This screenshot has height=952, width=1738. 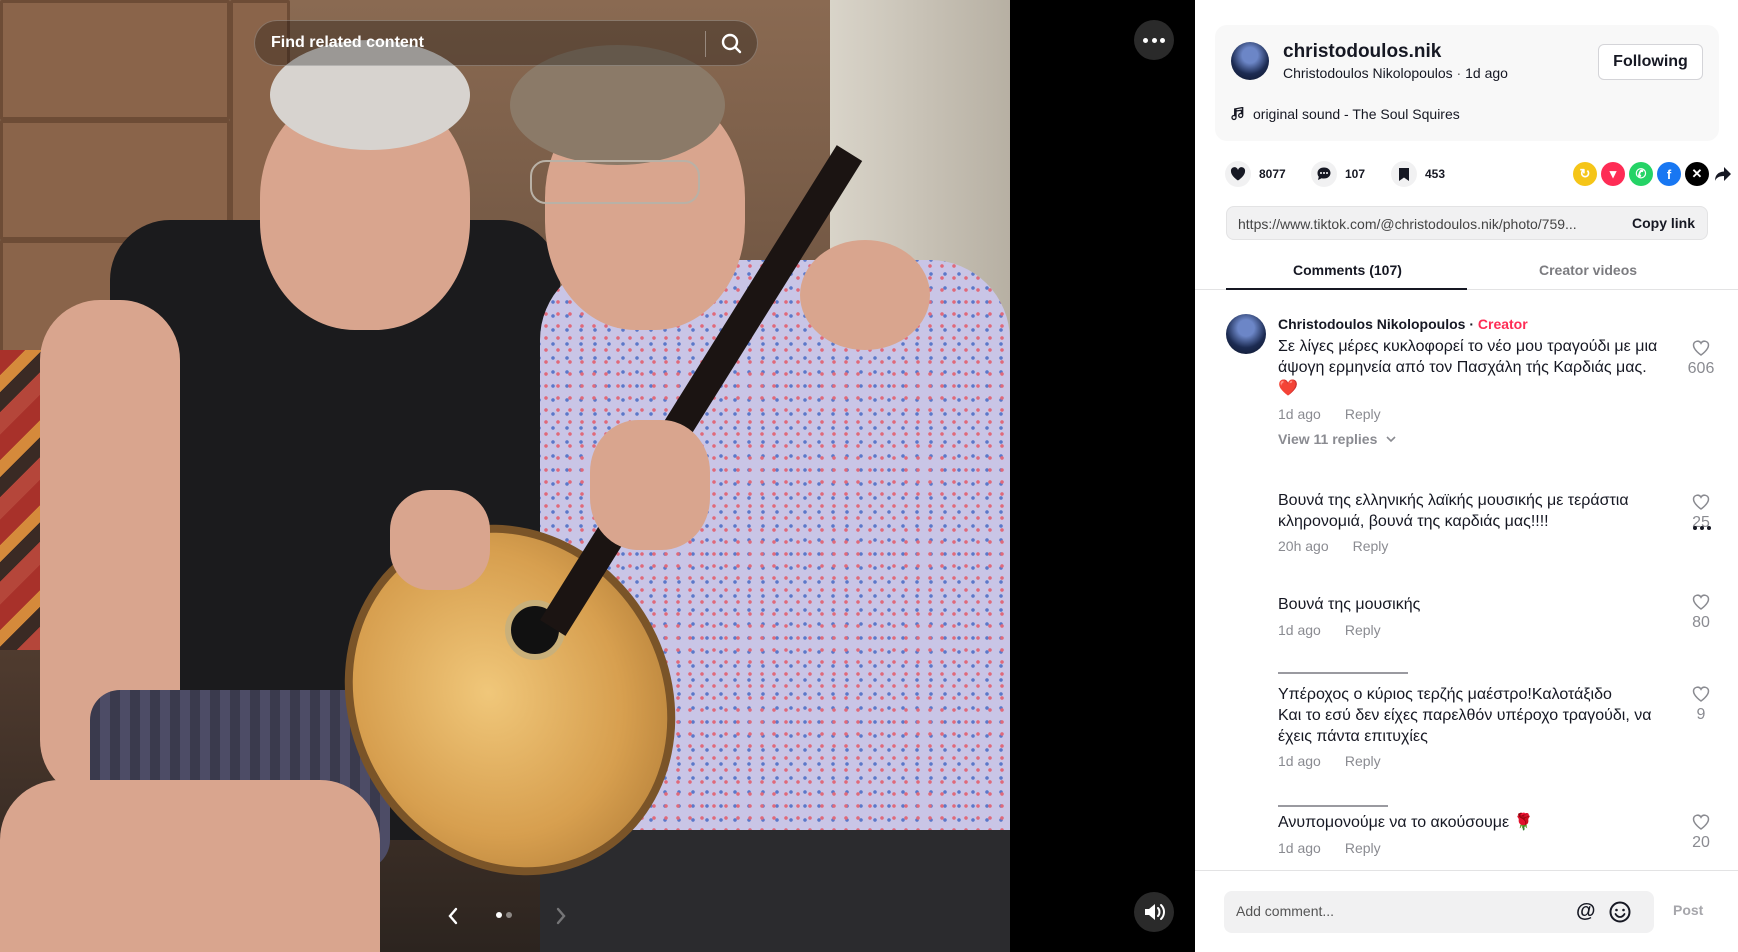 I want to click on comment-like-count: 9, so click(x=1701, y=714).